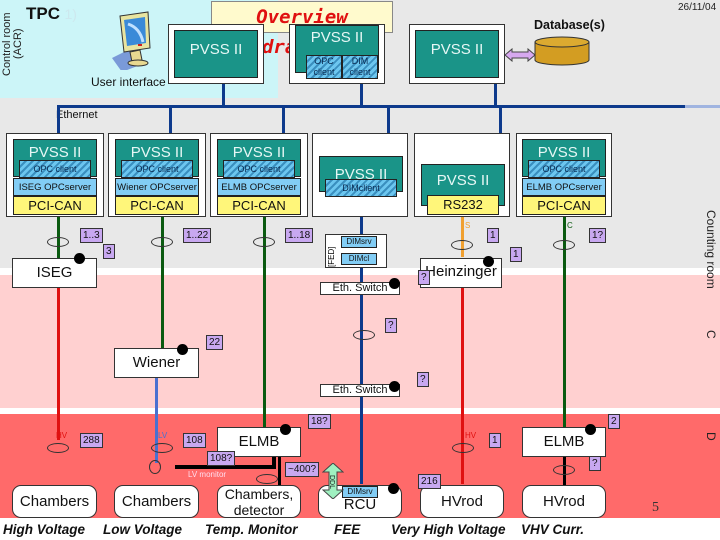  What do you see at coordinates (564, 187) in the screenshot?
I see `vhv-elmb-opc-server: ELMB OPCserver` at bounding box center [564, 187].